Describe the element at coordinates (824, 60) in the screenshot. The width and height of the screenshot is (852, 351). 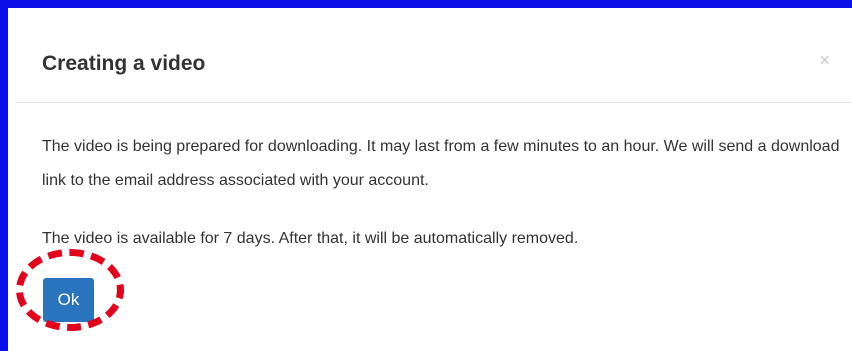
I see `close-icon: ×` at that location.